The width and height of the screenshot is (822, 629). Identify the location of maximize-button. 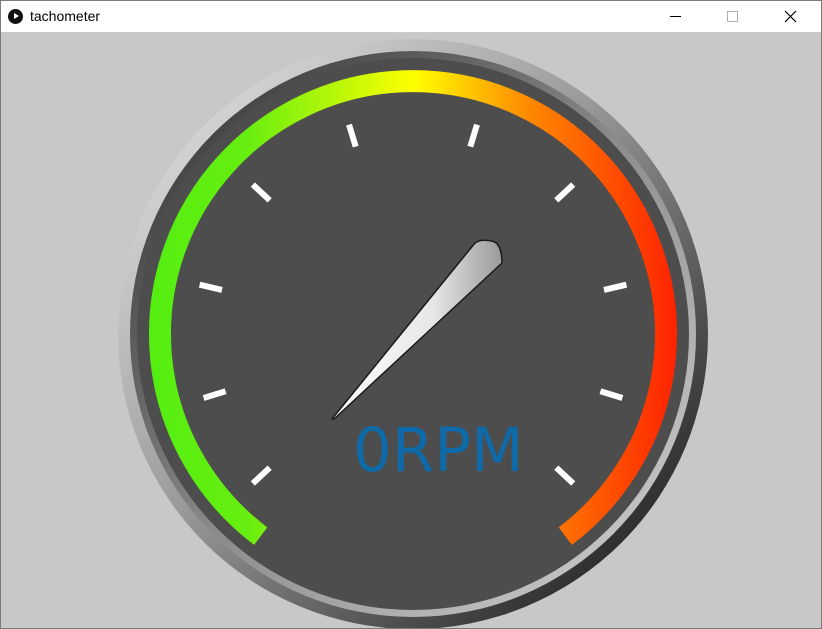
(732, 16).